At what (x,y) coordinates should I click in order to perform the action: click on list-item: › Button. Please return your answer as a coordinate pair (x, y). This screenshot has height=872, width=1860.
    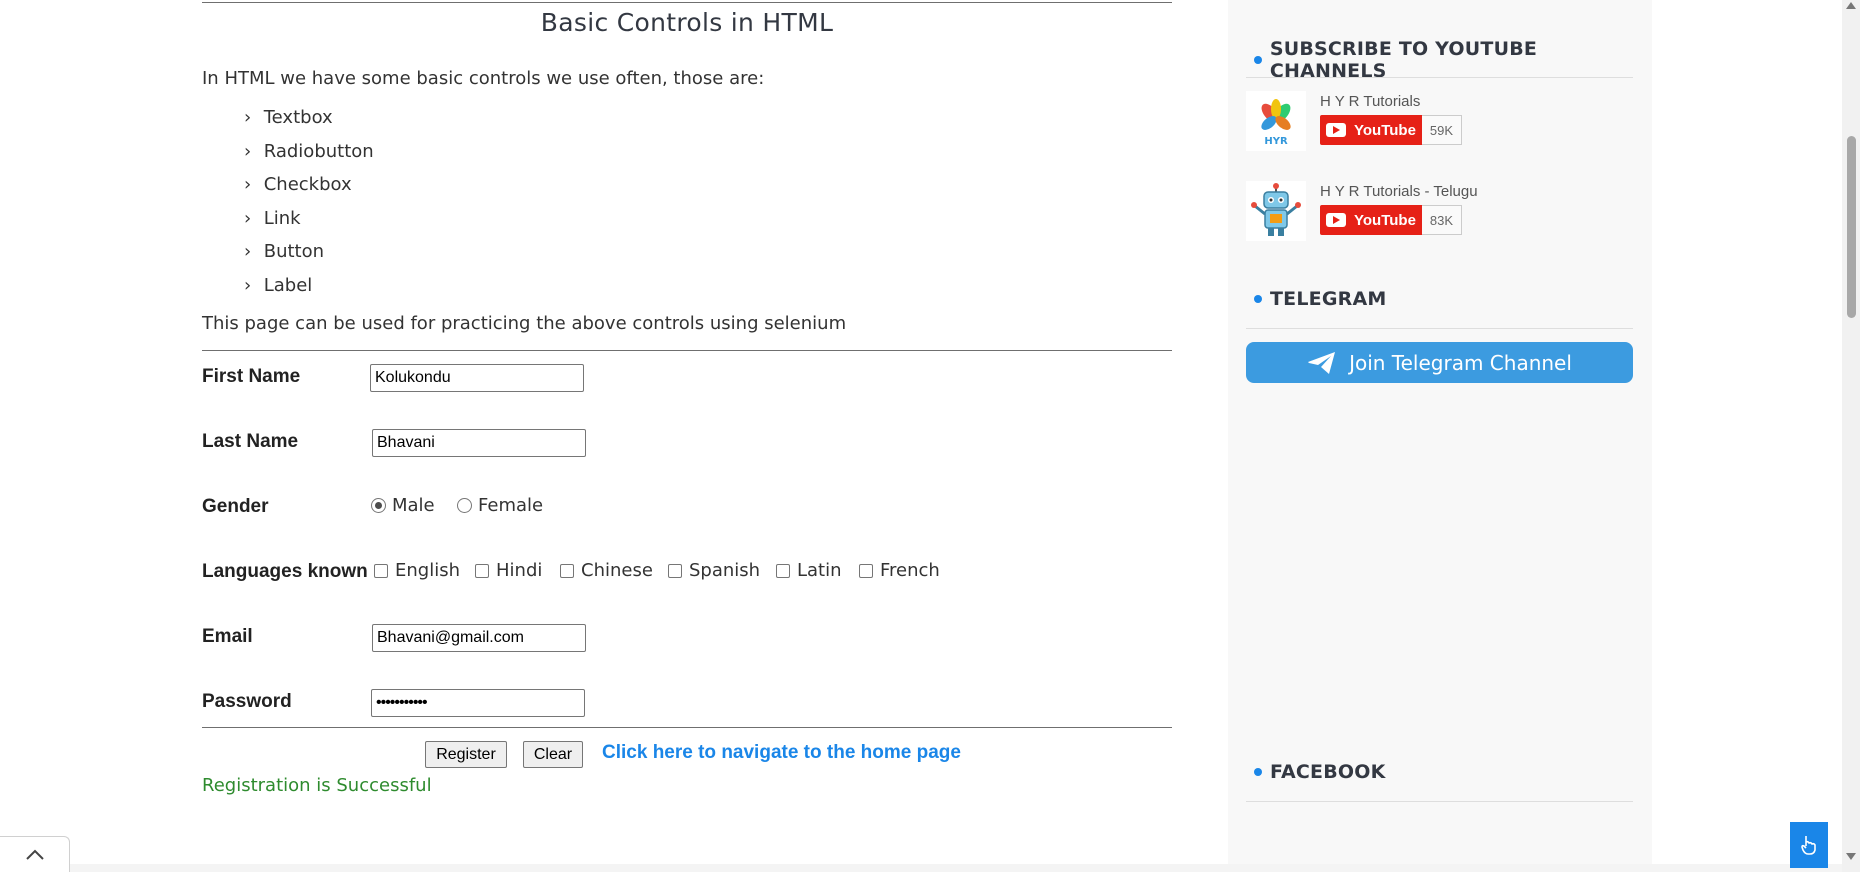
    Looking at the image, I should click on (309, 255).